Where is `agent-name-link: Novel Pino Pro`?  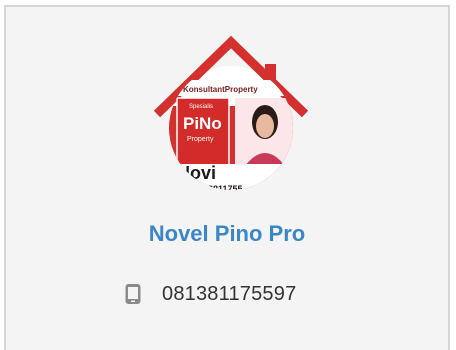
agent-name-link: Novel Pino Pro is located at coordinates (227, 234).